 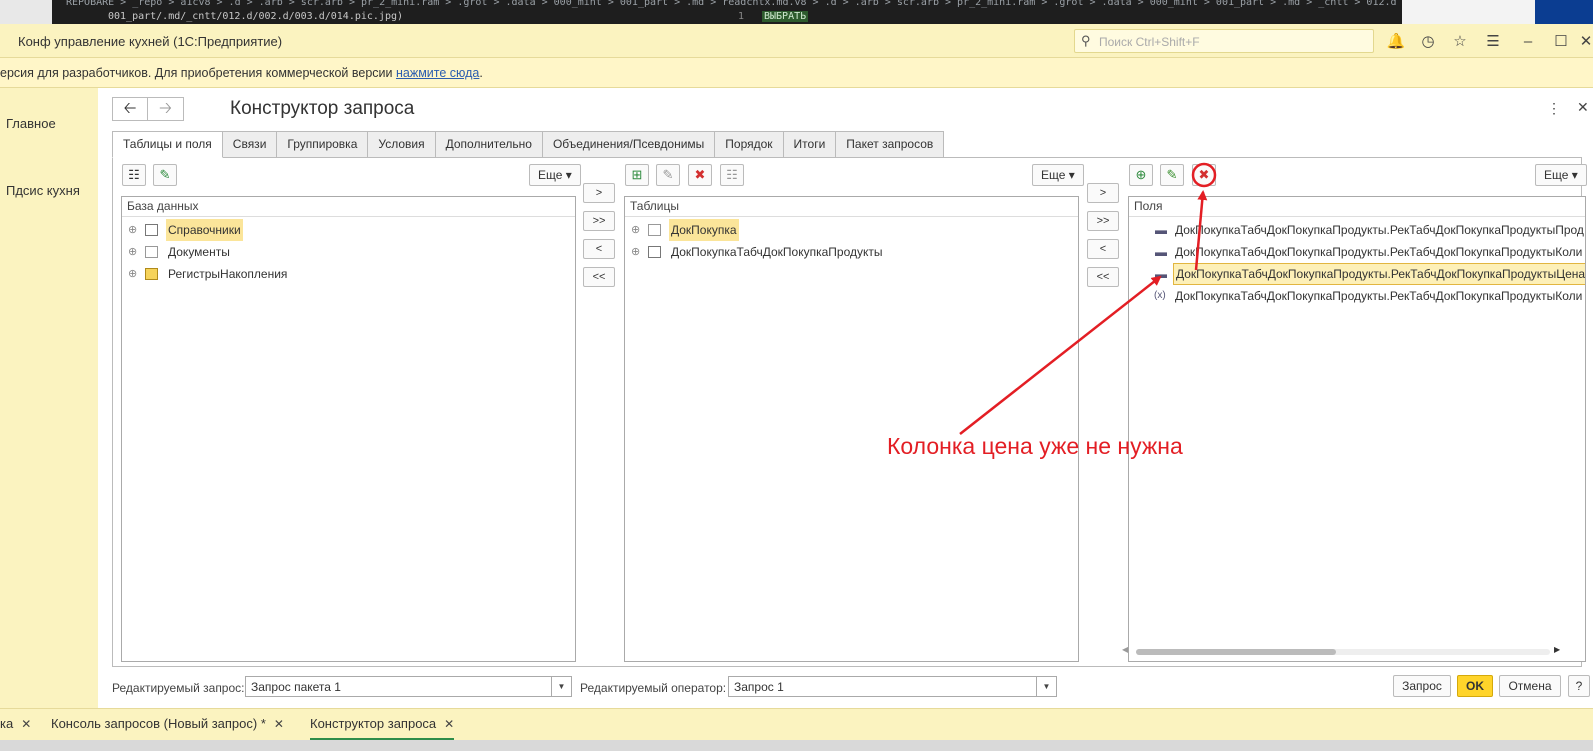 I want to click on tree-item: ⊕ Документы, so click(x=348, y=252).